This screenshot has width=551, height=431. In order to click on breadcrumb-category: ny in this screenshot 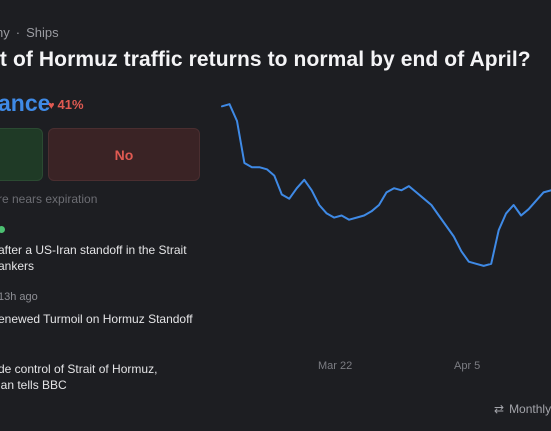, I will do `click(5, 32)`.